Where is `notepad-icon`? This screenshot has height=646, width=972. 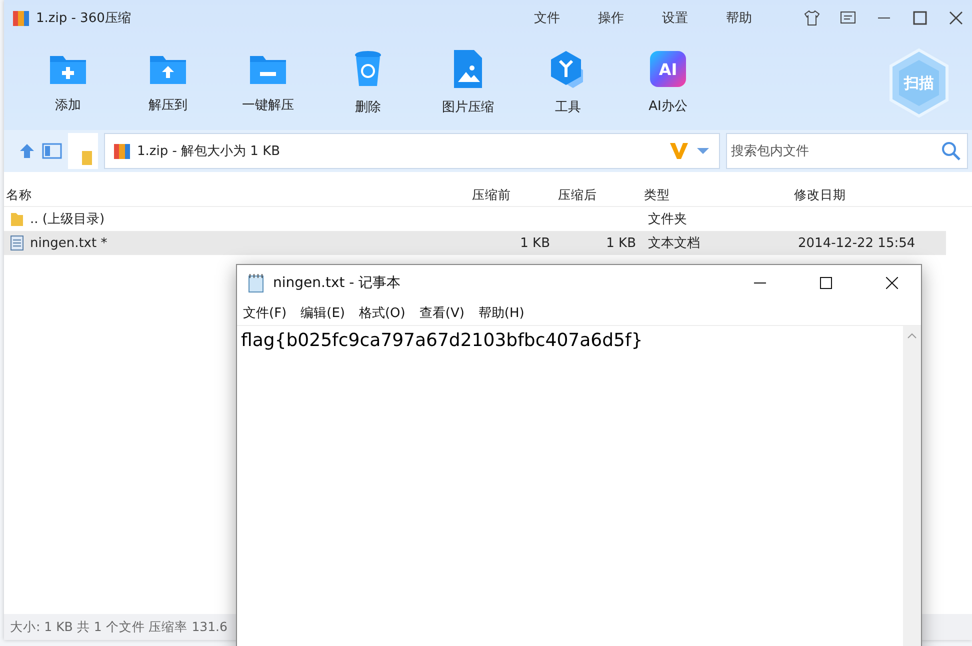 notepad-icon is located at coordinates (256, 283).